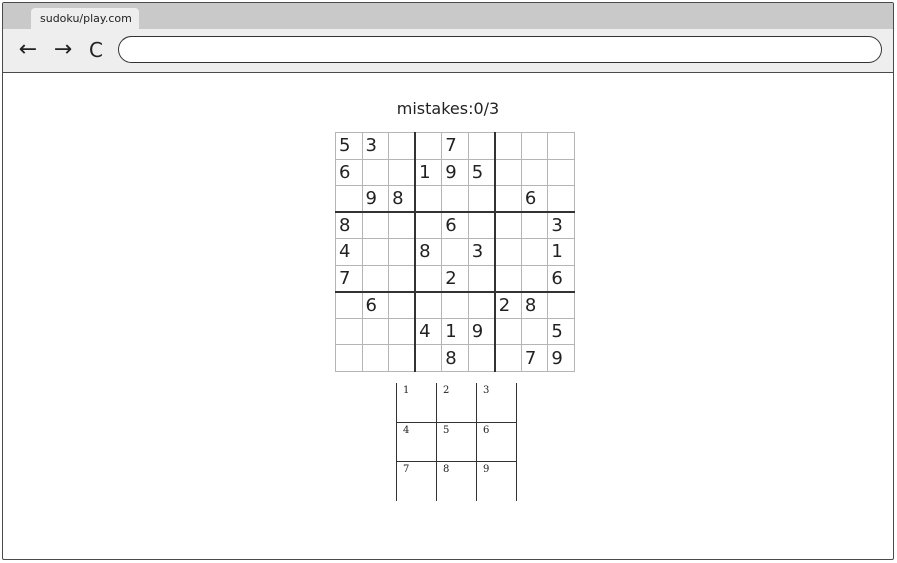  I want to click on numpad-key: 2, so click(456, 403).